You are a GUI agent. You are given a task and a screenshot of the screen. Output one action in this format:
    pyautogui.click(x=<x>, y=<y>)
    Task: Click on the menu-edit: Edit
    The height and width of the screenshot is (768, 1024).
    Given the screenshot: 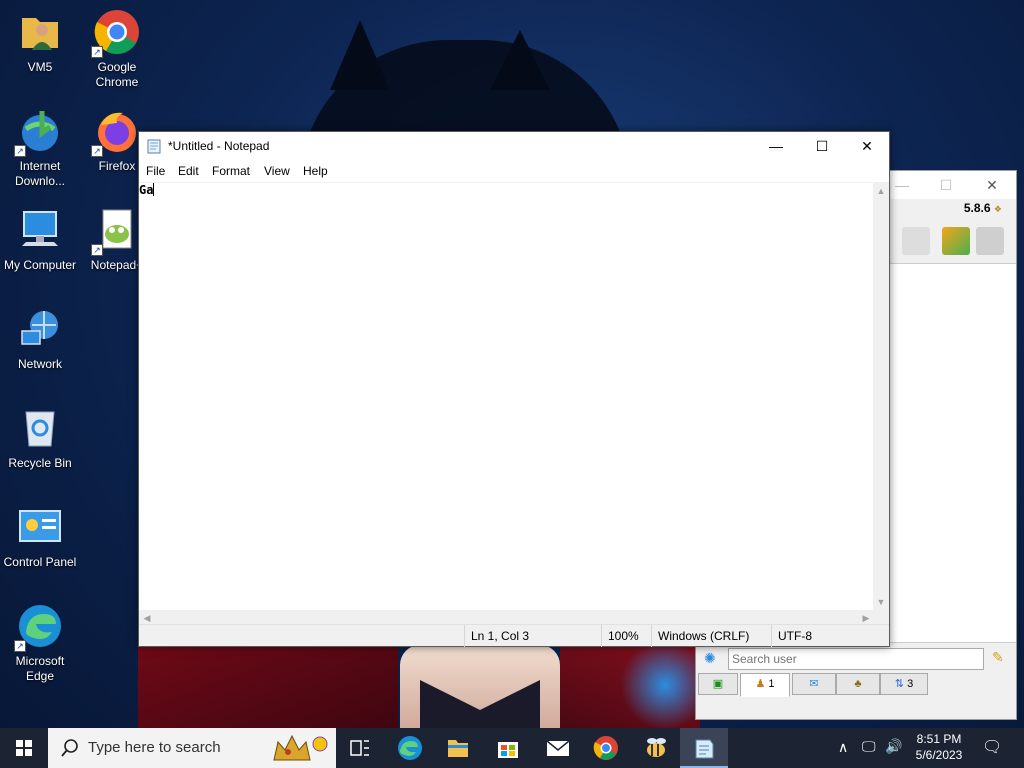 What is the action you would take?
    pyautogui.click(x=188, y=171)
    